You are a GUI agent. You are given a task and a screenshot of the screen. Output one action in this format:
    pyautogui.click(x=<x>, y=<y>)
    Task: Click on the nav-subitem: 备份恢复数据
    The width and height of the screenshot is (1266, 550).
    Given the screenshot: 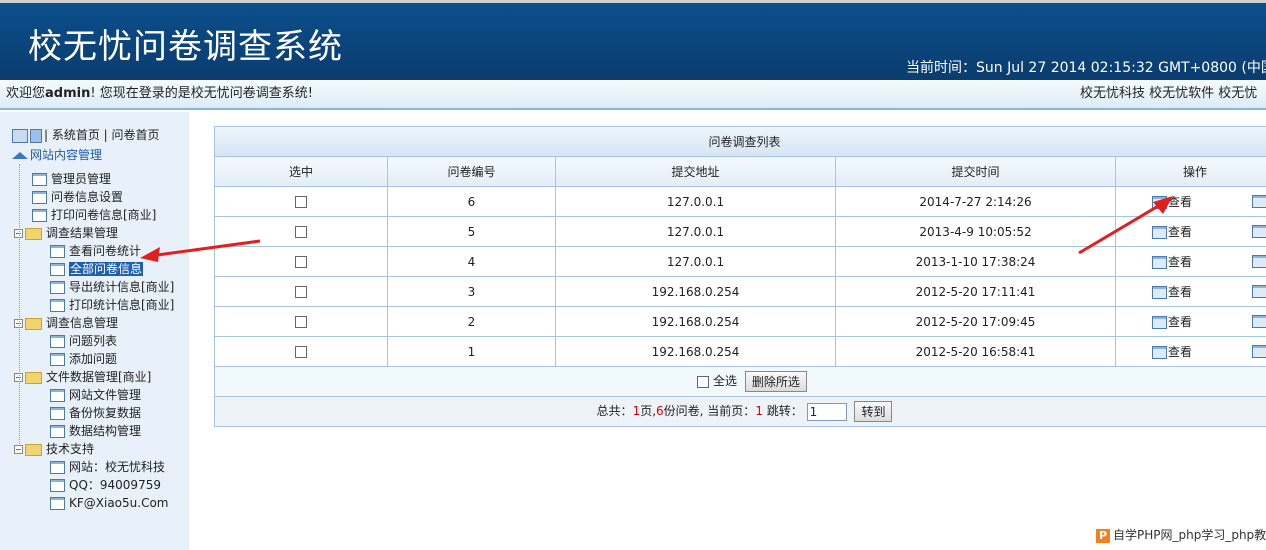 What is the action you would take?
    pyautogui.click(x=95, y=413)
    